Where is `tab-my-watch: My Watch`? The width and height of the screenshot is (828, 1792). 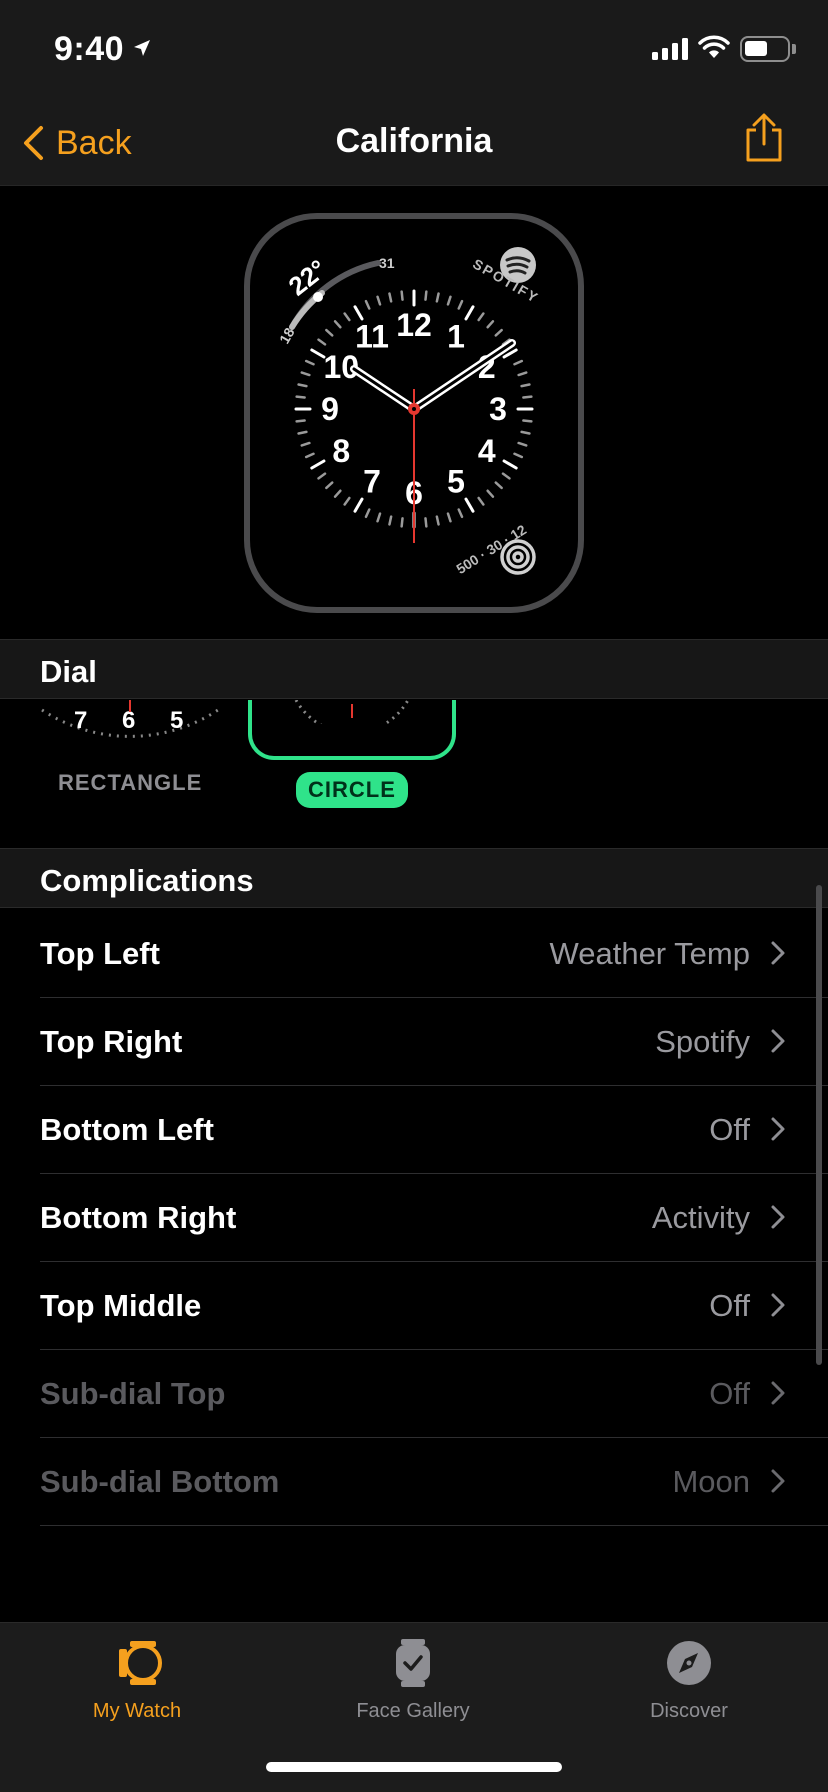
tab-my-watch: My Watch is located at coordinates (137, 1681).